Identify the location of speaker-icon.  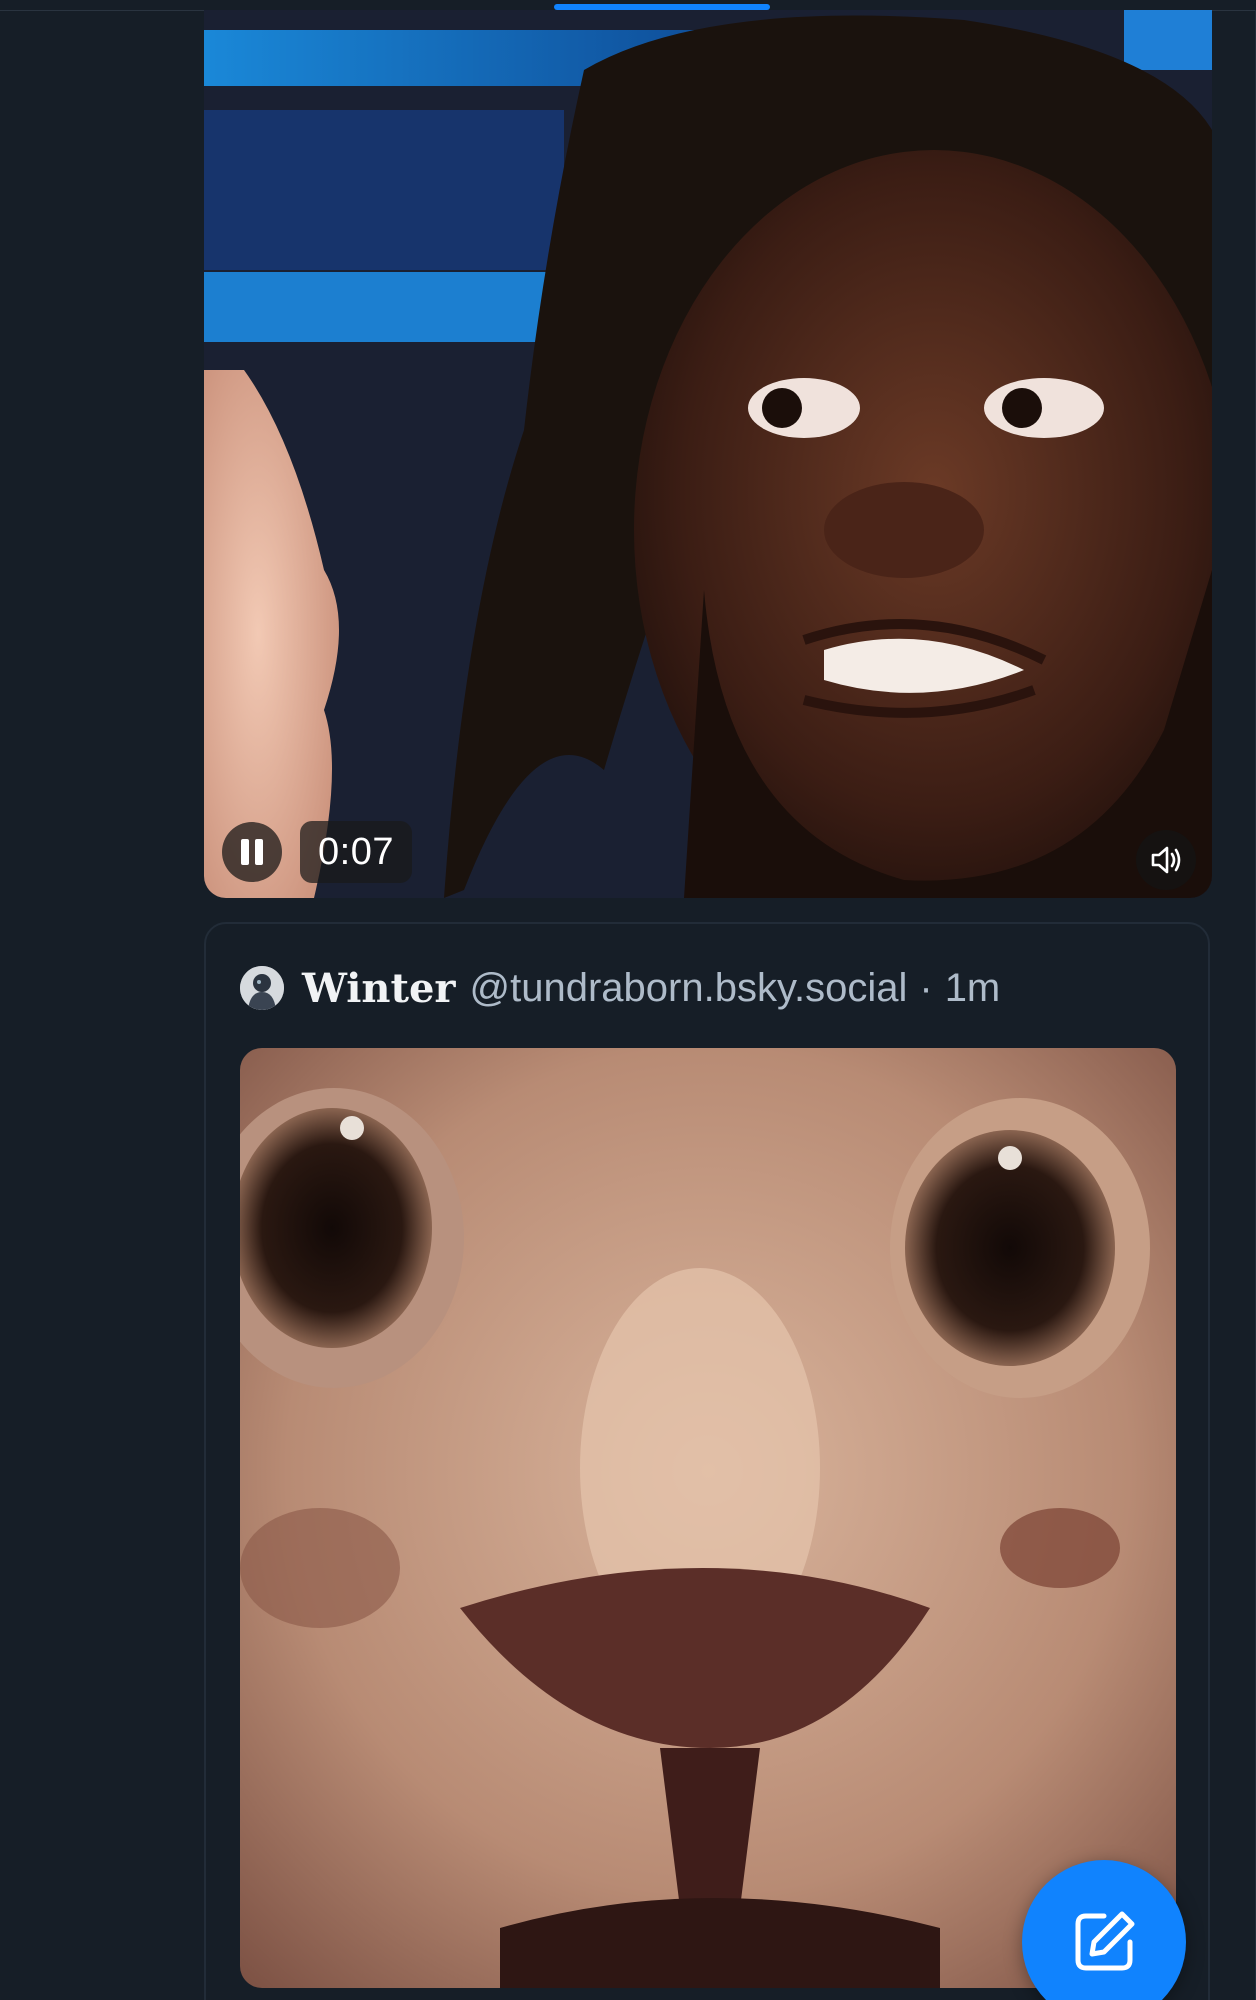
(1166, 860).